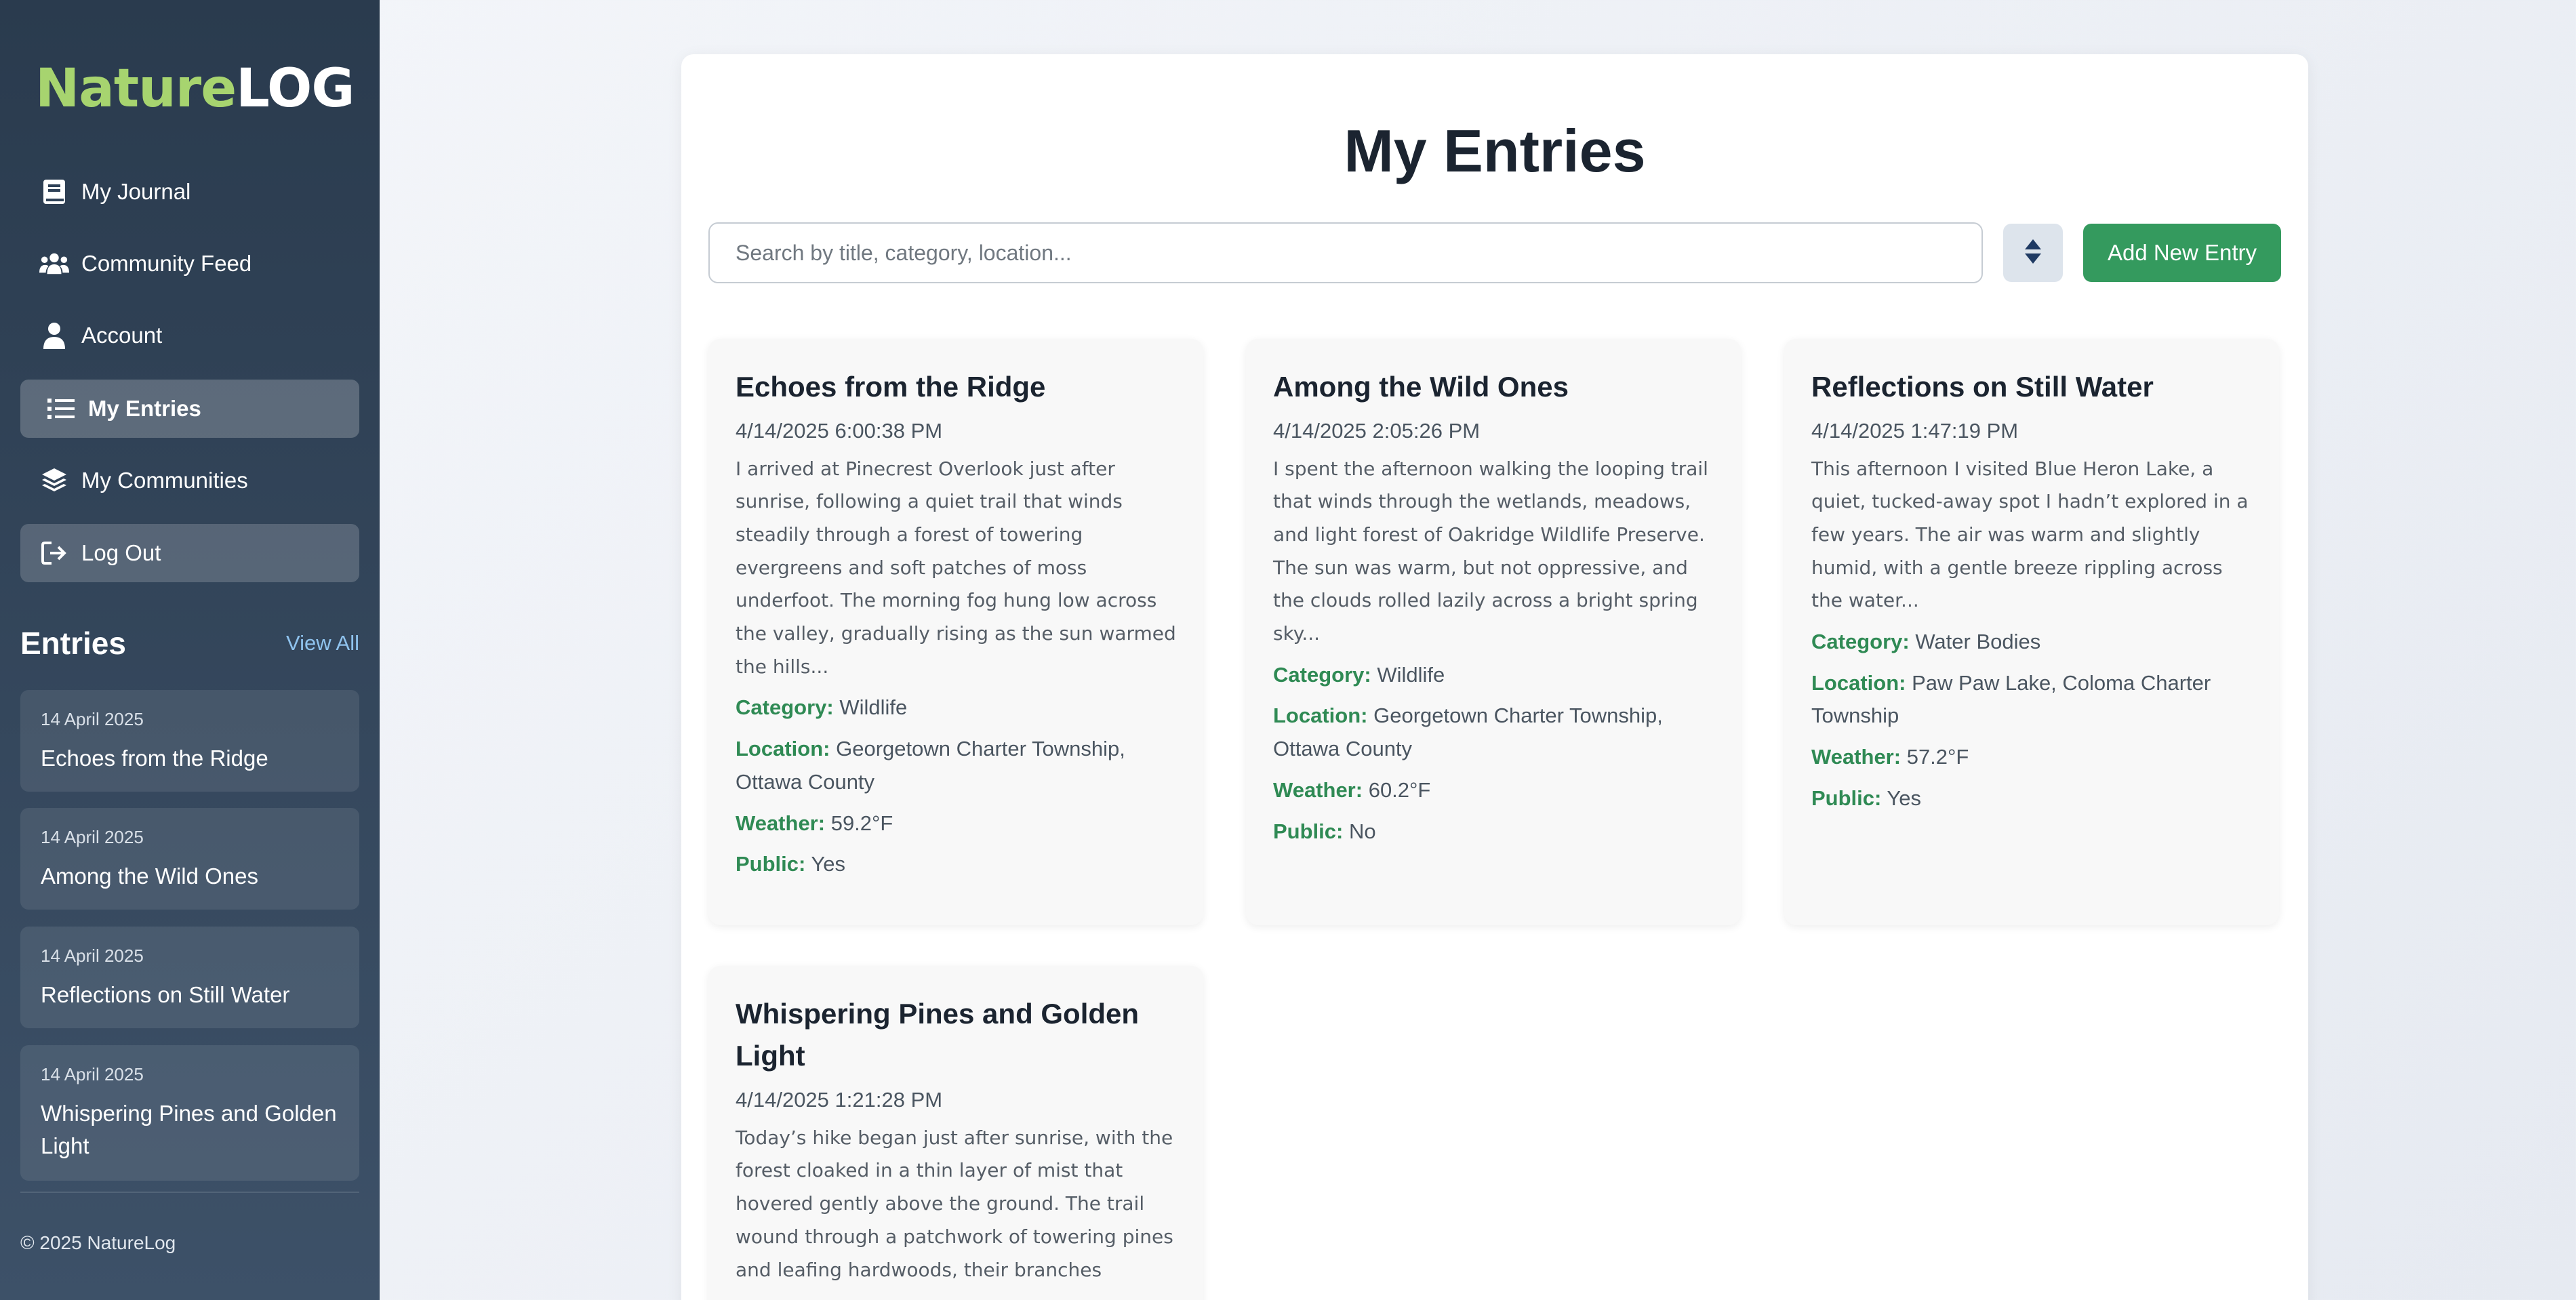 Image resolution: width=2576 pixels, height=1300 pixels. I want to click on page-title: My Entries, so click(1495, 150).